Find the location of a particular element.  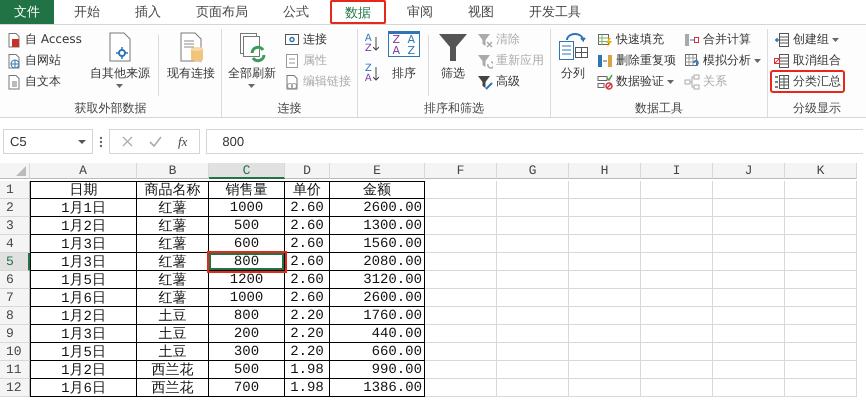

insert-function-button: fx is located at coordinates (183, 142).